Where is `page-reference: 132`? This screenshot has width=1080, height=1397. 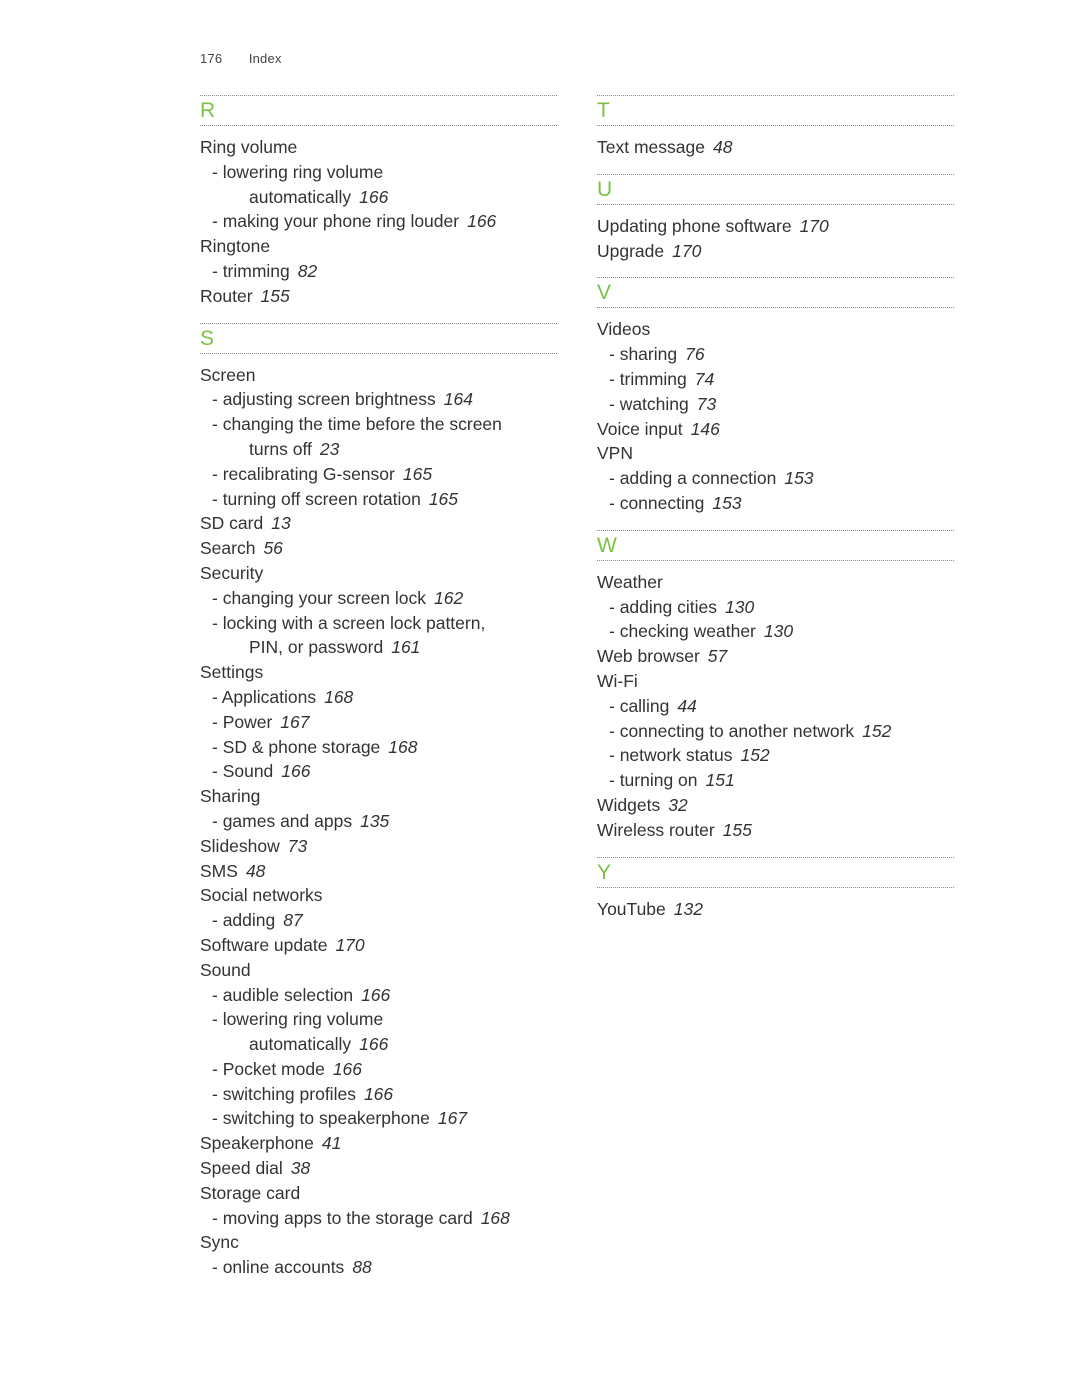 page-reference: 132 is located at coordinates (688, 909).